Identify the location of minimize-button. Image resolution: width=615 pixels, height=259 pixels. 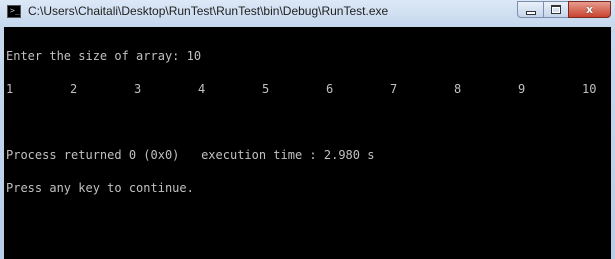
(530, 9).